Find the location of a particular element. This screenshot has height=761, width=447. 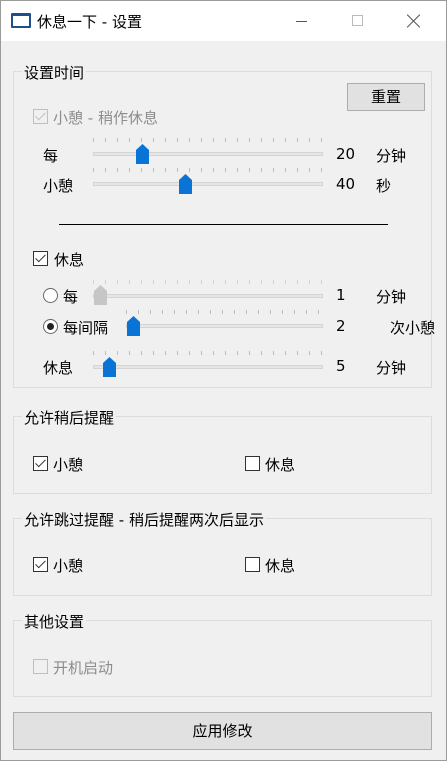

maximize-icon is located at coordinates (357, 20).